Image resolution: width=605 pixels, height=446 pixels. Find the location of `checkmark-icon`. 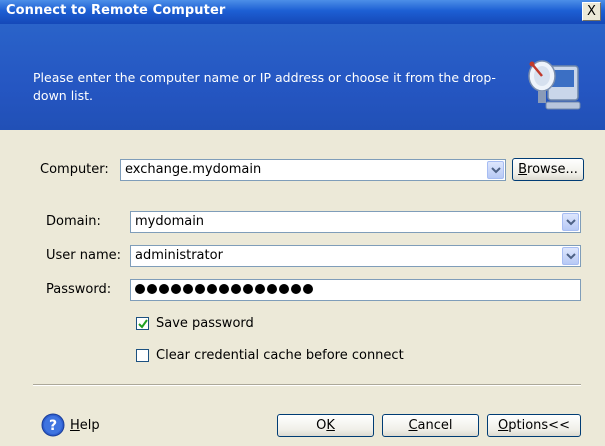

checkmark-icon is located at coordinates (143, 324).